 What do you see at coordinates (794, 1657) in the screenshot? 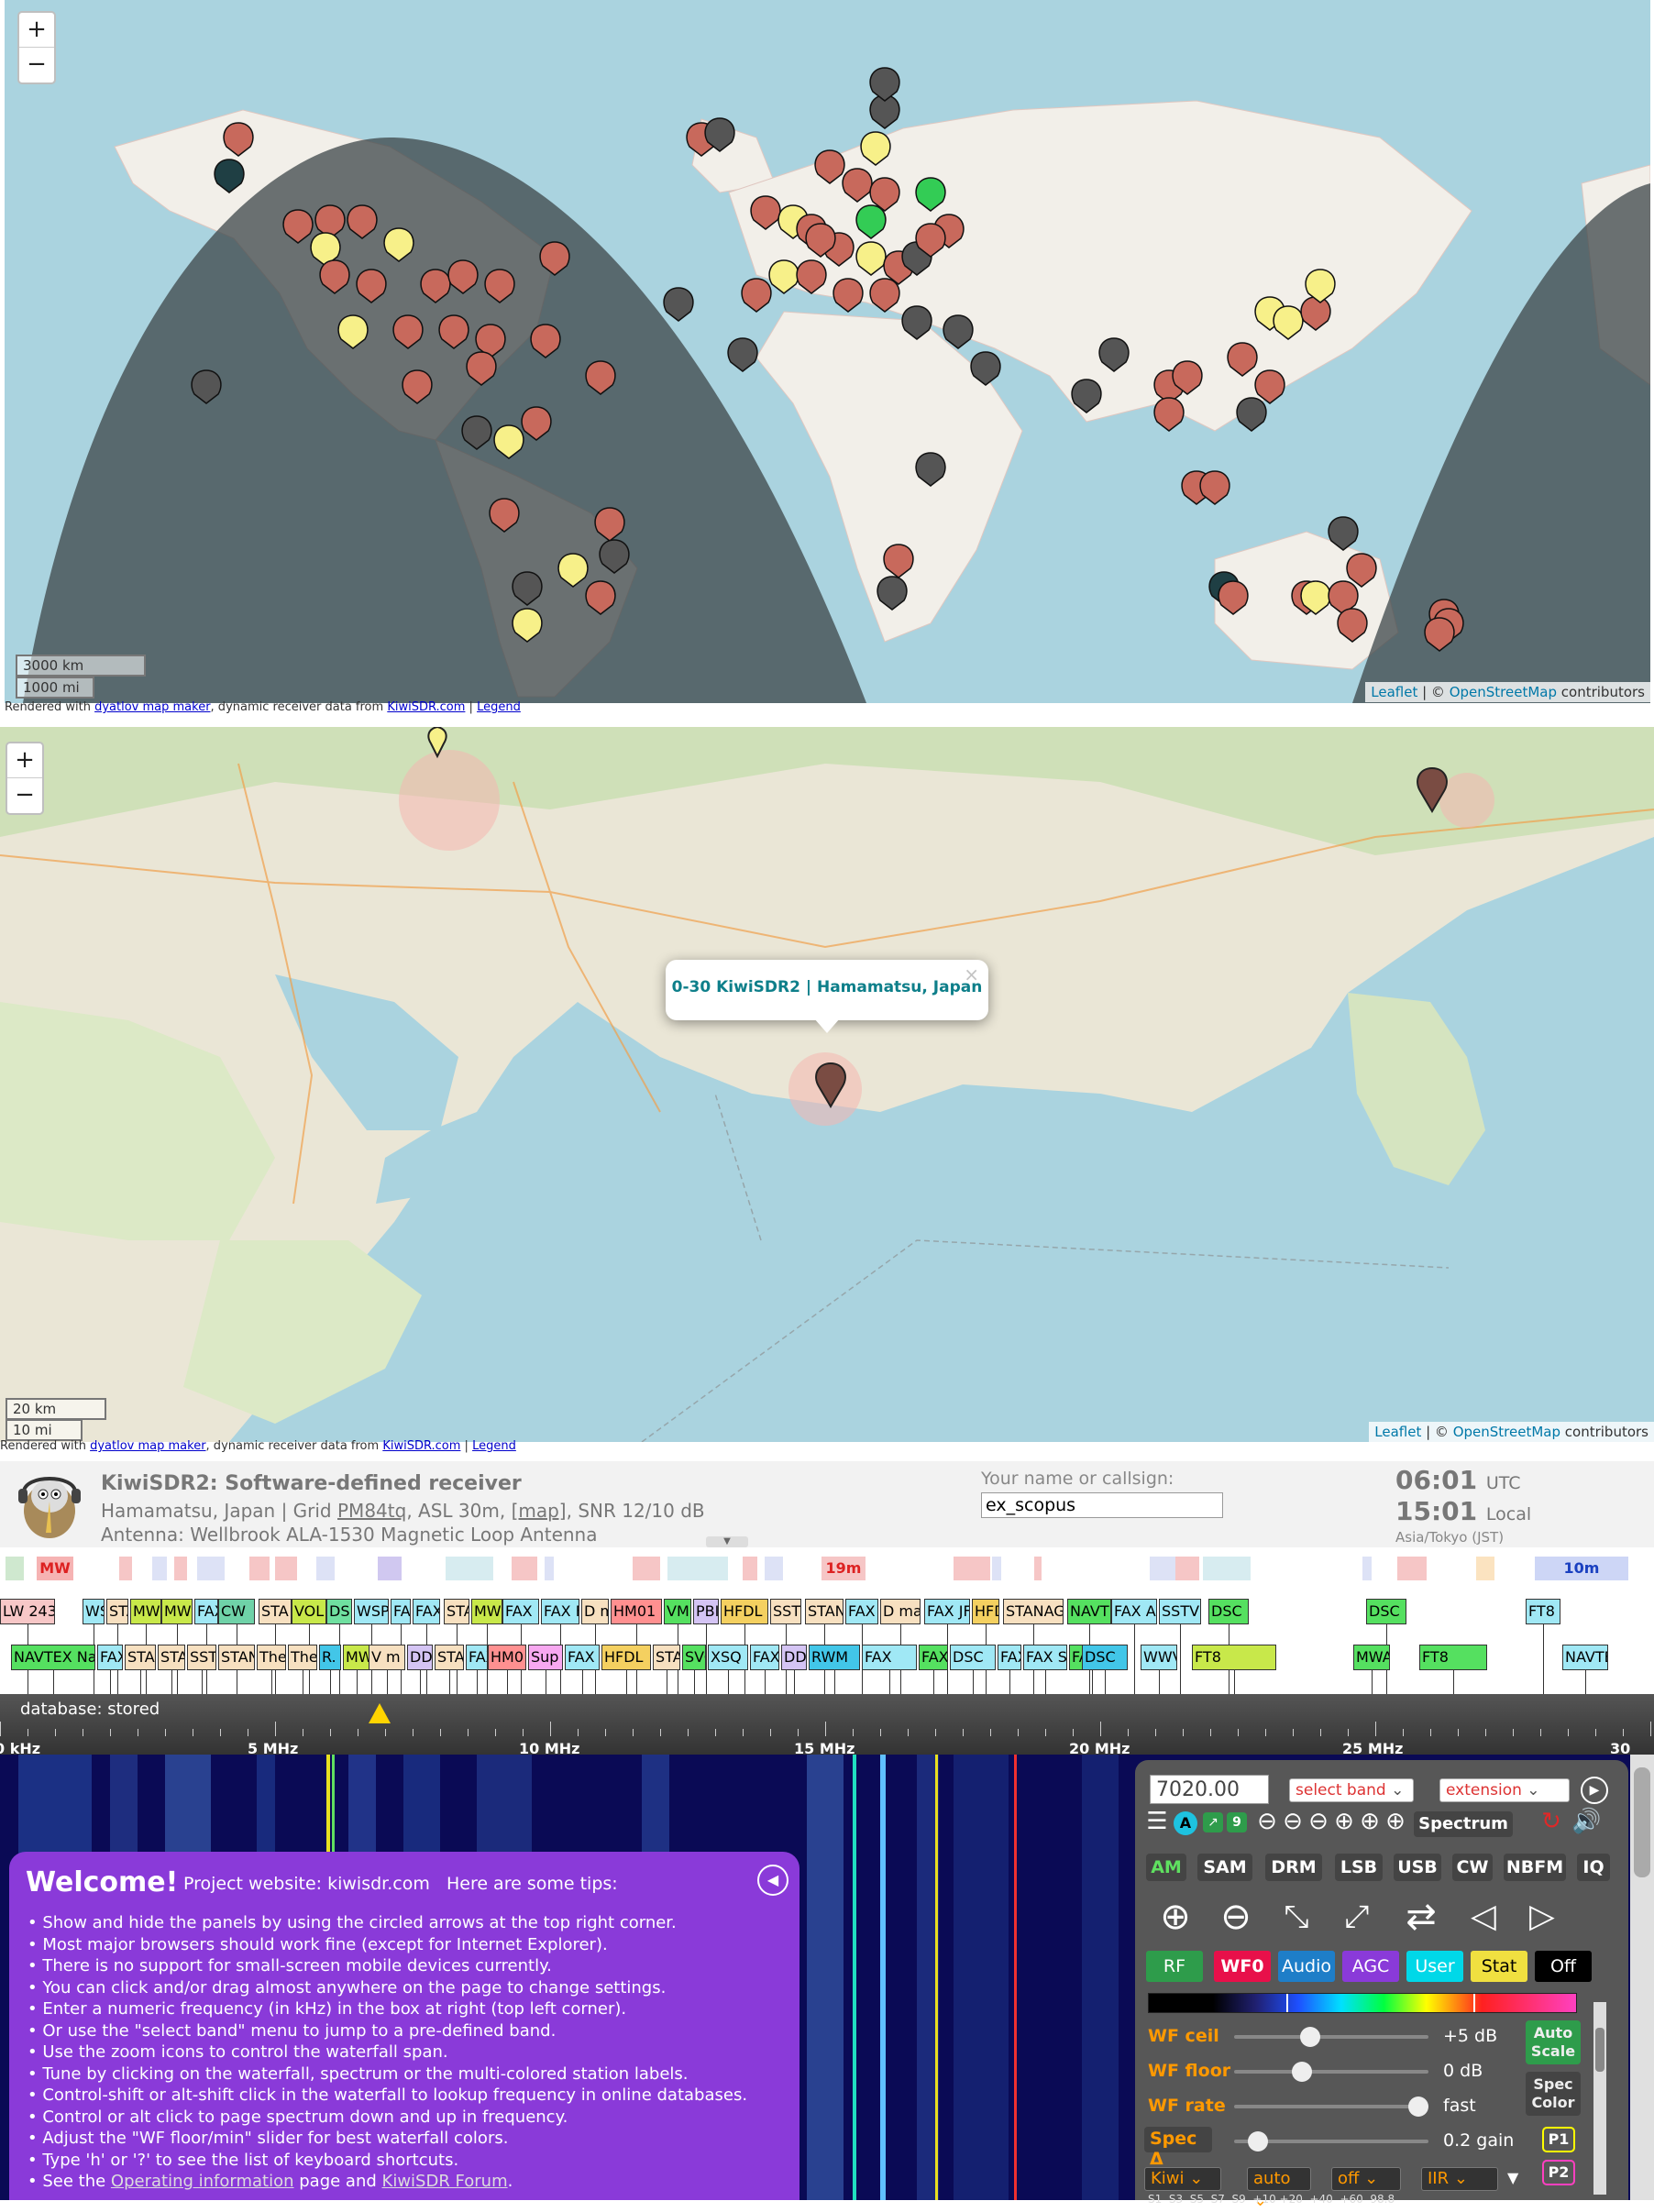
I see `station-label: DD` at bounding box center [794, 1657].